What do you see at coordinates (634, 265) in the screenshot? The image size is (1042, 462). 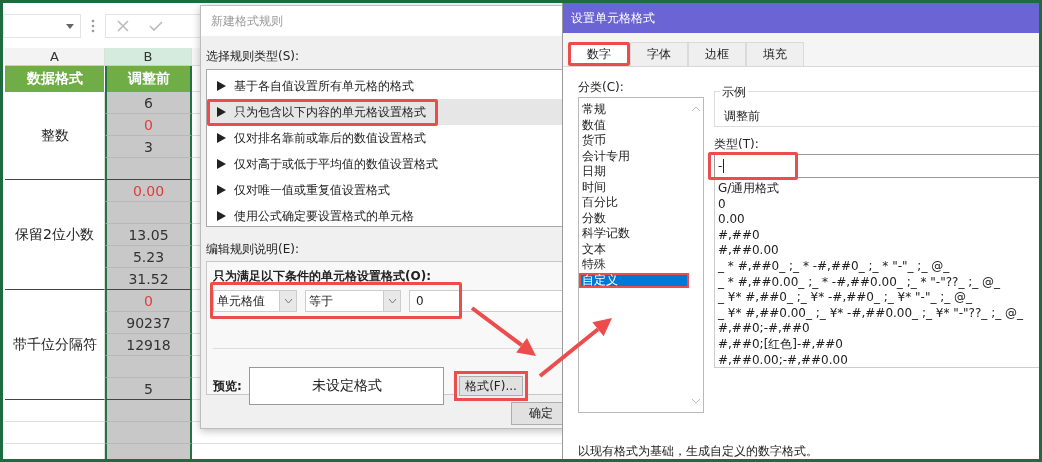 I see `category-item: 特殊` at bounding box center [634, 265].